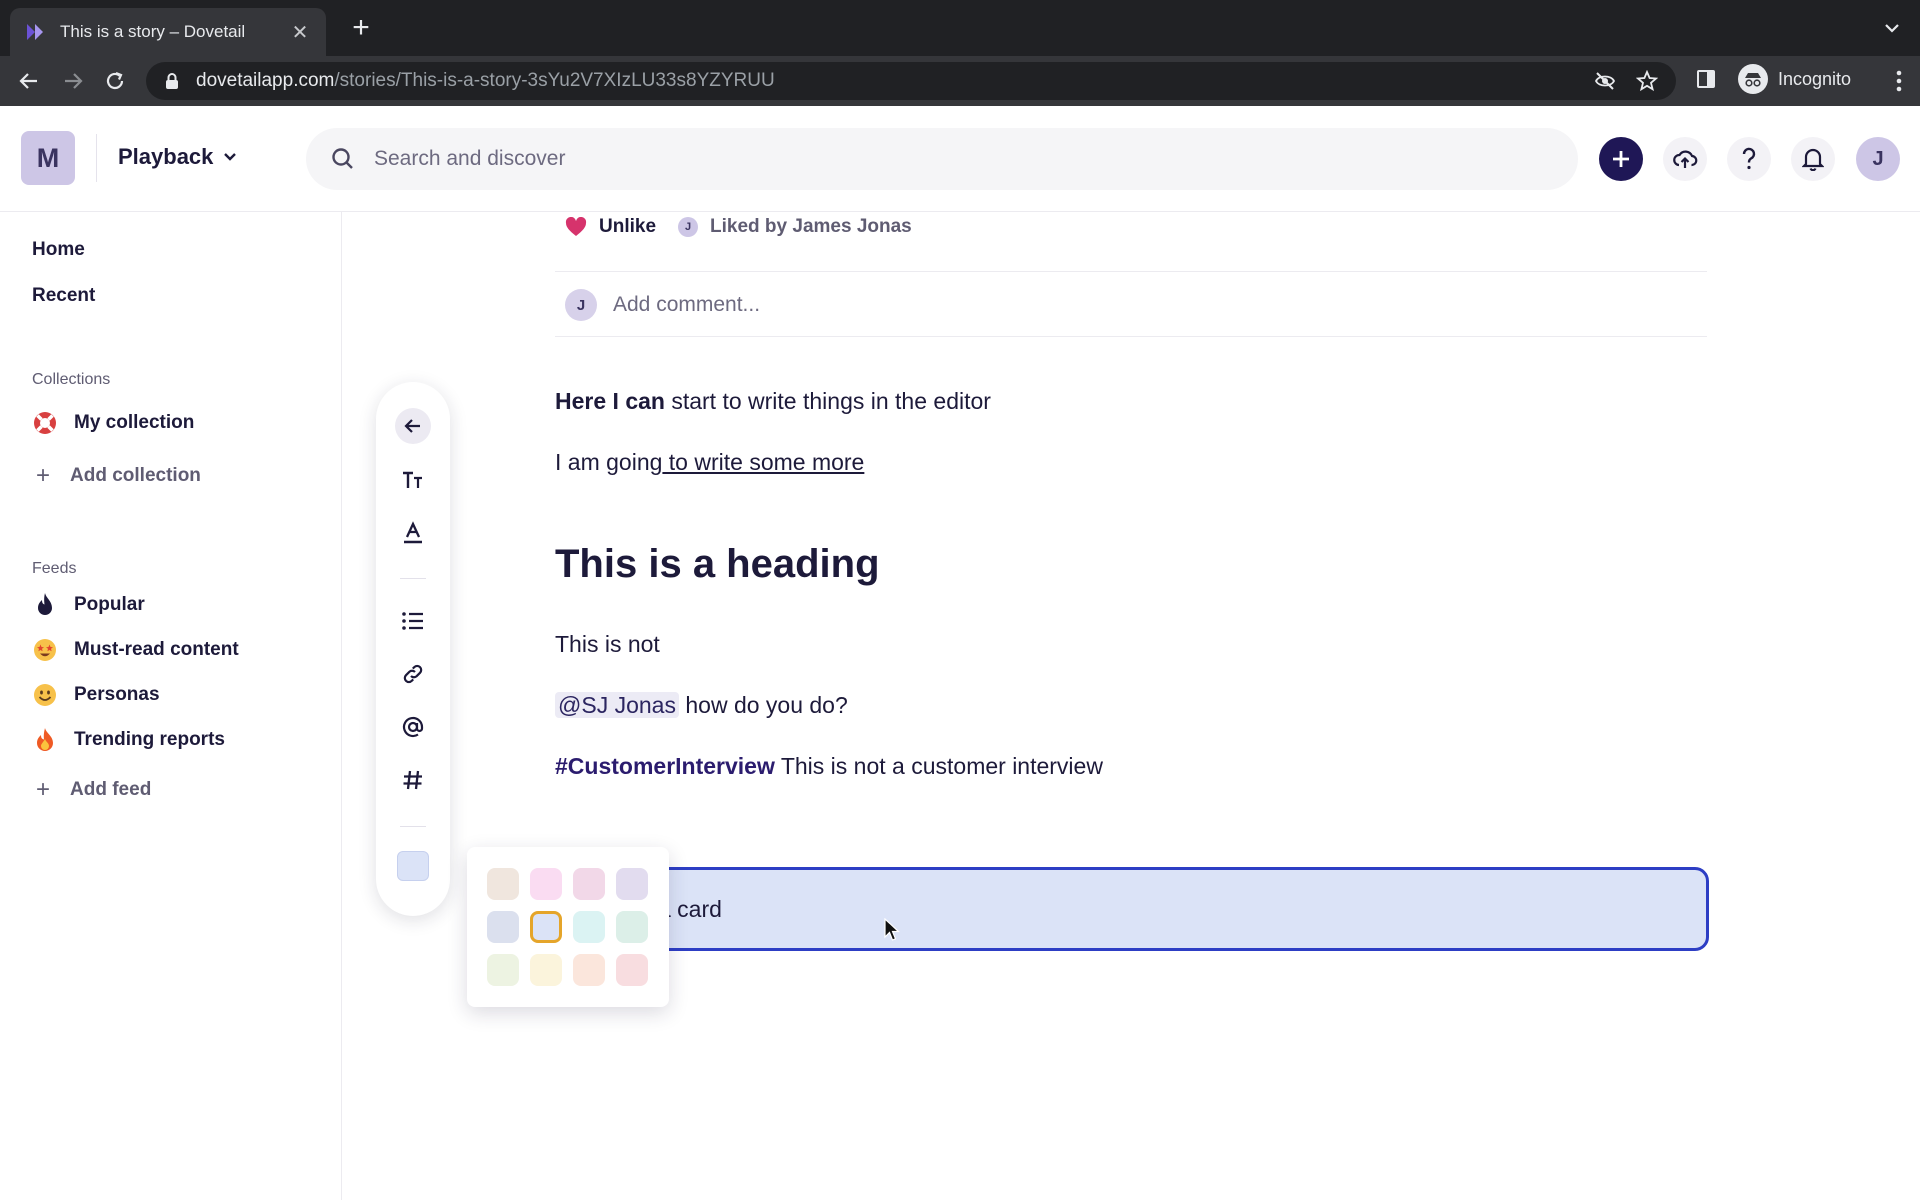 This screenshot has width=1920, height=1200. What do you see at coordinates (413, 426) in the screenshot?
I see `back-arrow-icon` at bounding box center [413, 426].